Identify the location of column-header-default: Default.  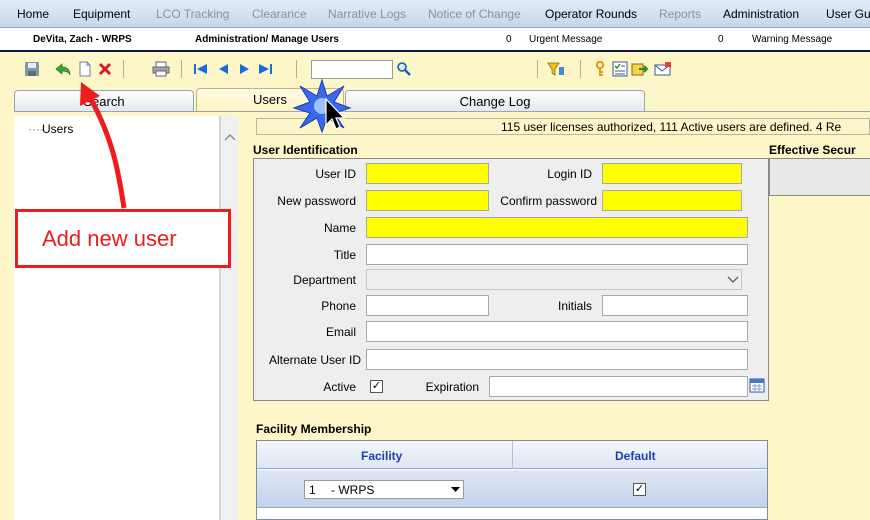
(635, 456).